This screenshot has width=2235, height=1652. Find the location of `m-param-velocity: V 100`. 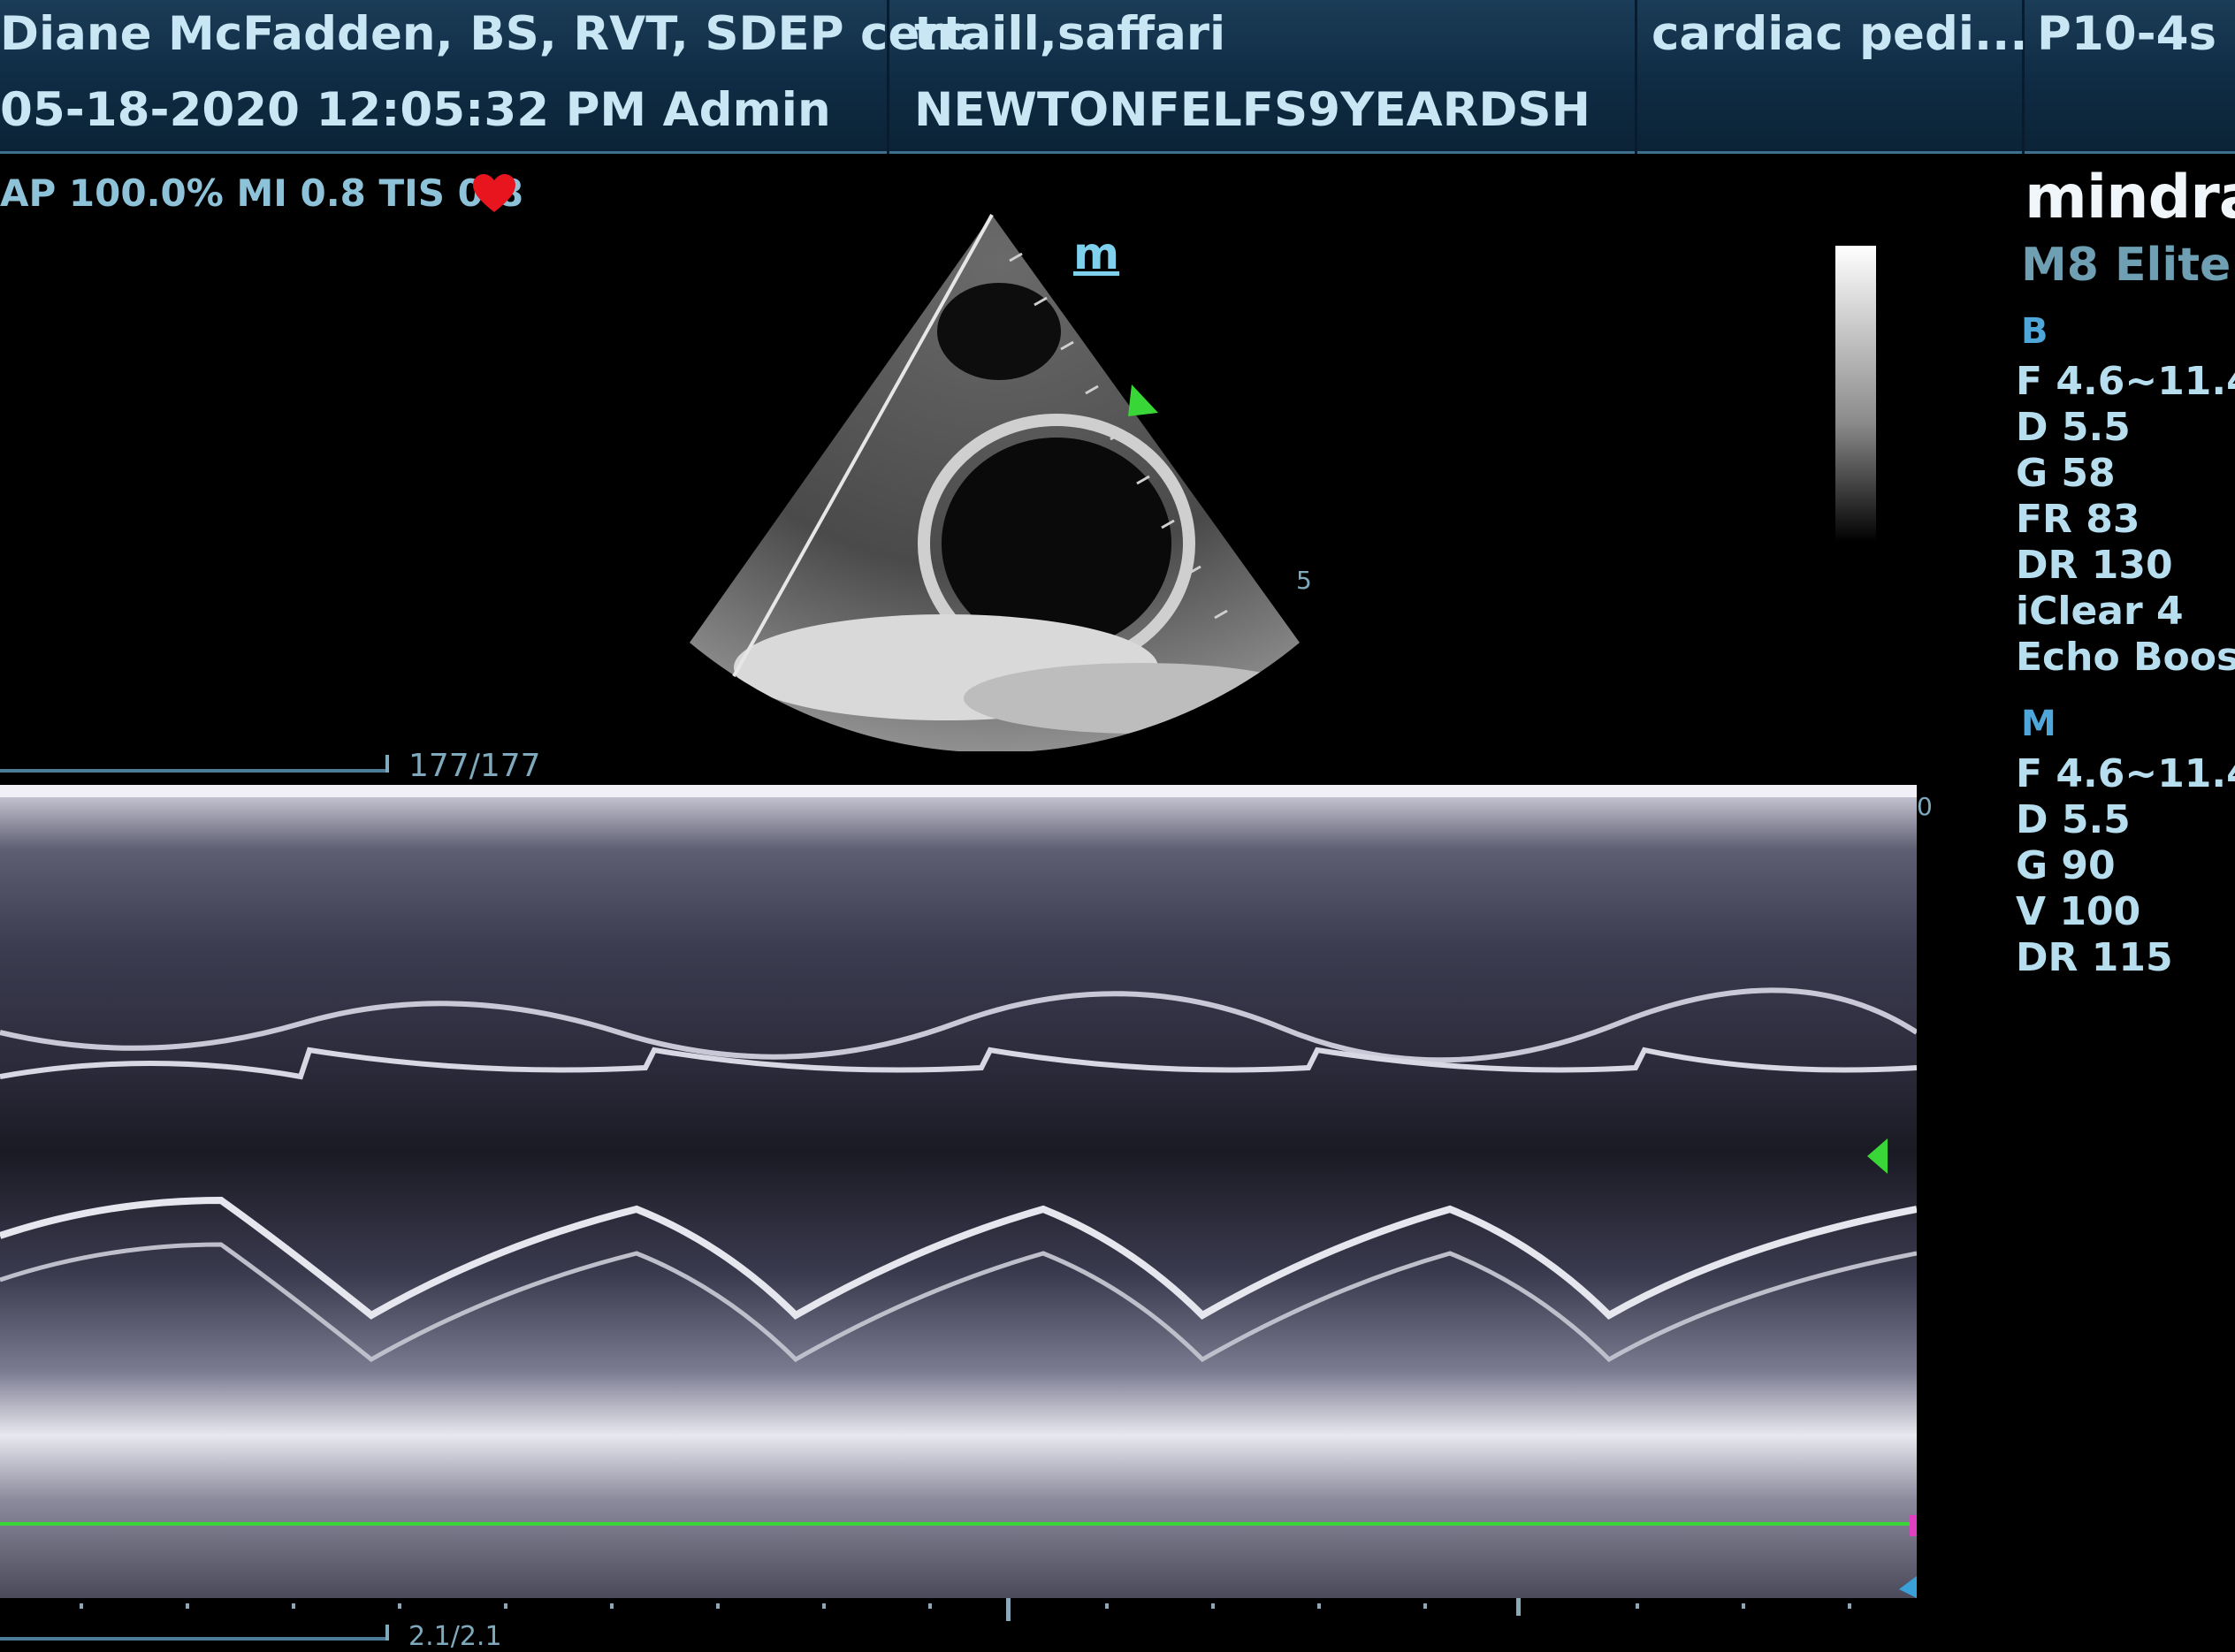

m-param-velocity: V 100 is located at coordinates (2078, 912).